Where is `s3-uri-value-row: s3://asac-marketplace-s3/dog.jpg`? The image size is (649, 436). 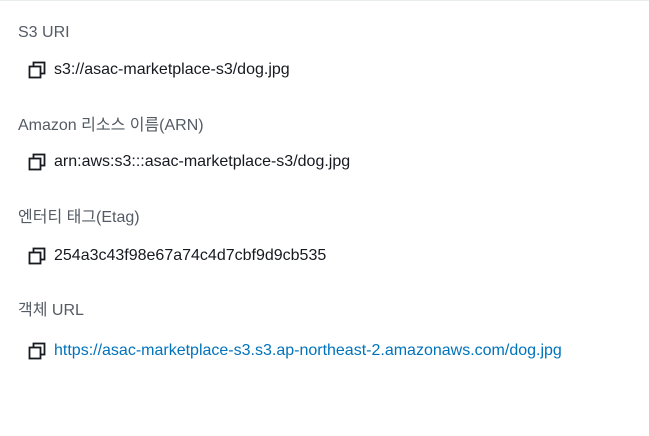 s3-uri-value-row: s3://asac-marketplace-s3/dog.jpg is located at coordinates (158, 70).